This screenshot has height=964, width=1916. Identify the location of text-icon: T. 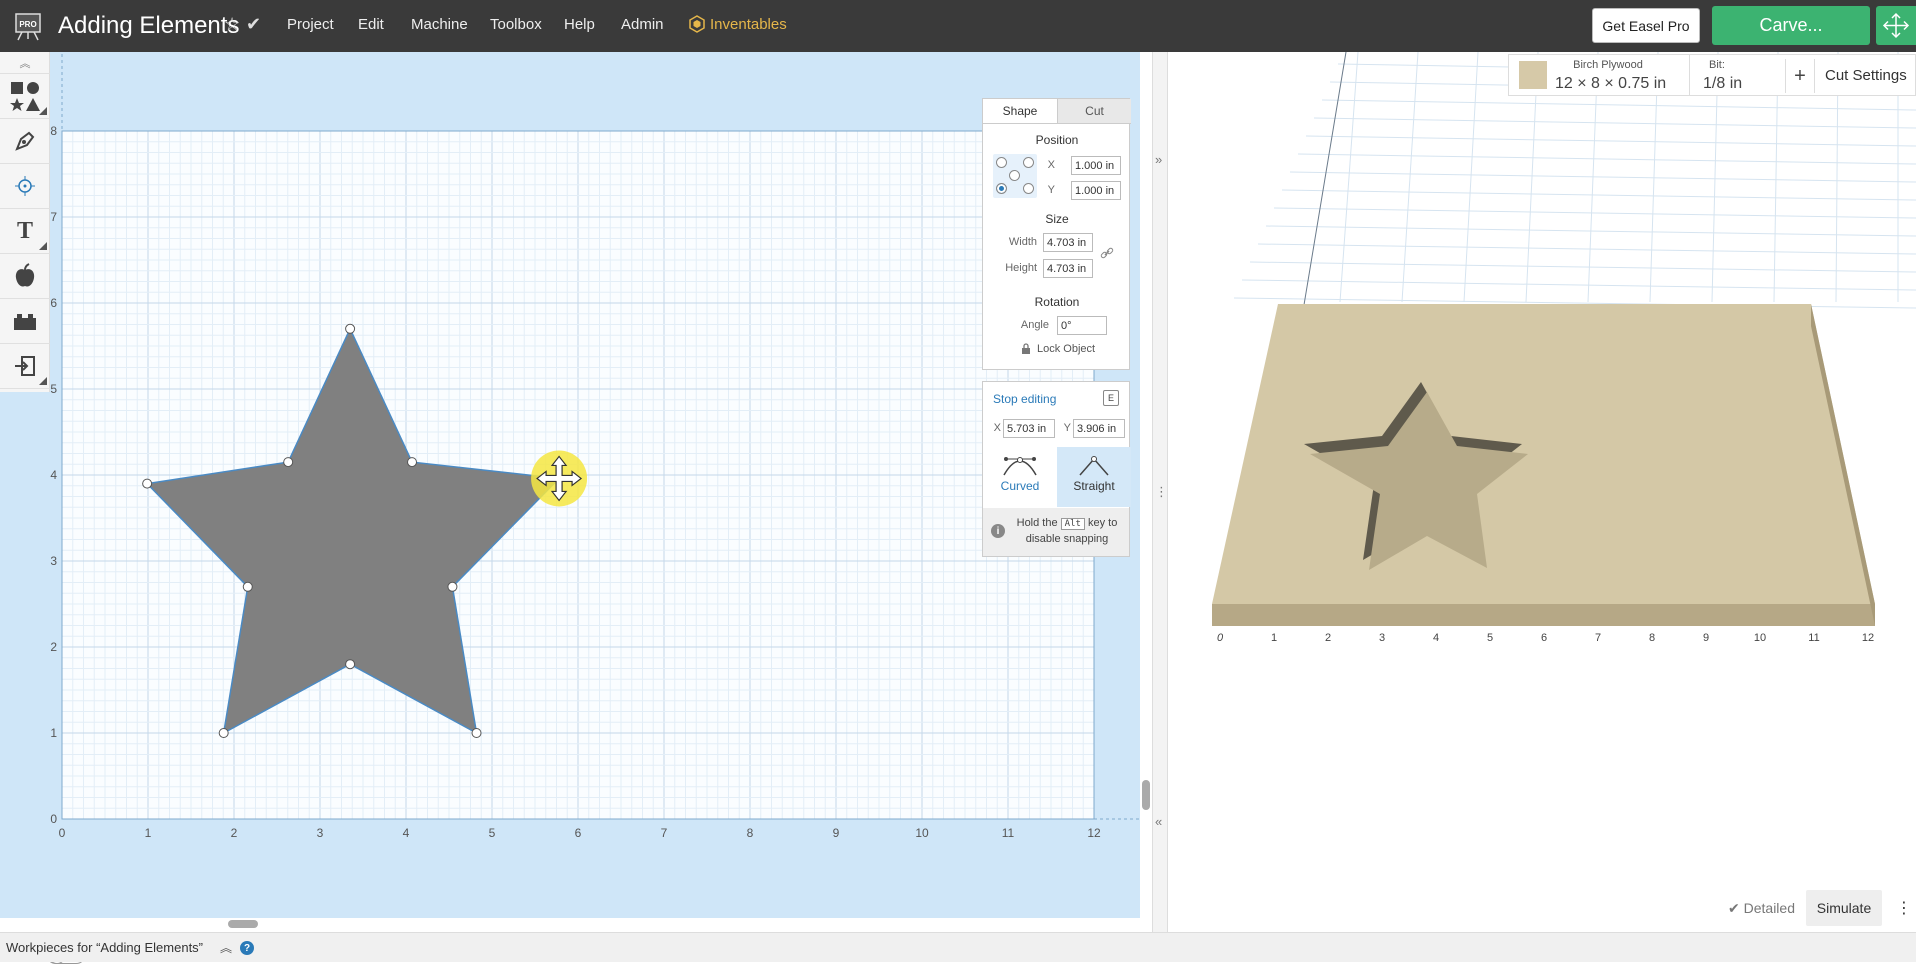
(24, 230).